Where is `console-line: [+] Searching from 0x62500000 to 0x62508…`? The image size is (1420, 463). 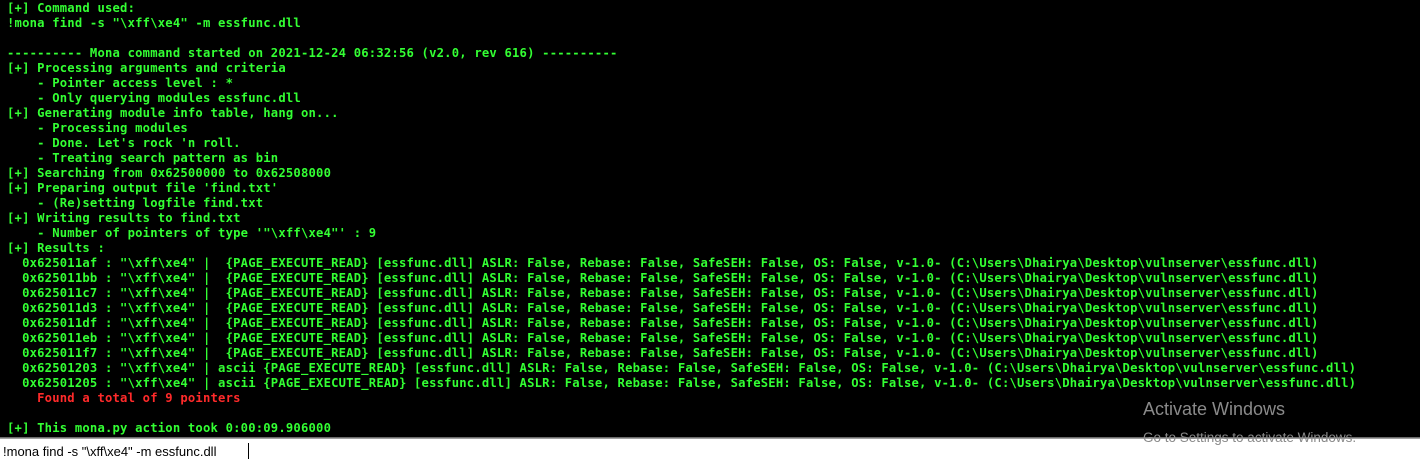
console-line: [+] Searching from 0x62500000 to 0x62508… is located at coordinates (169, 173).